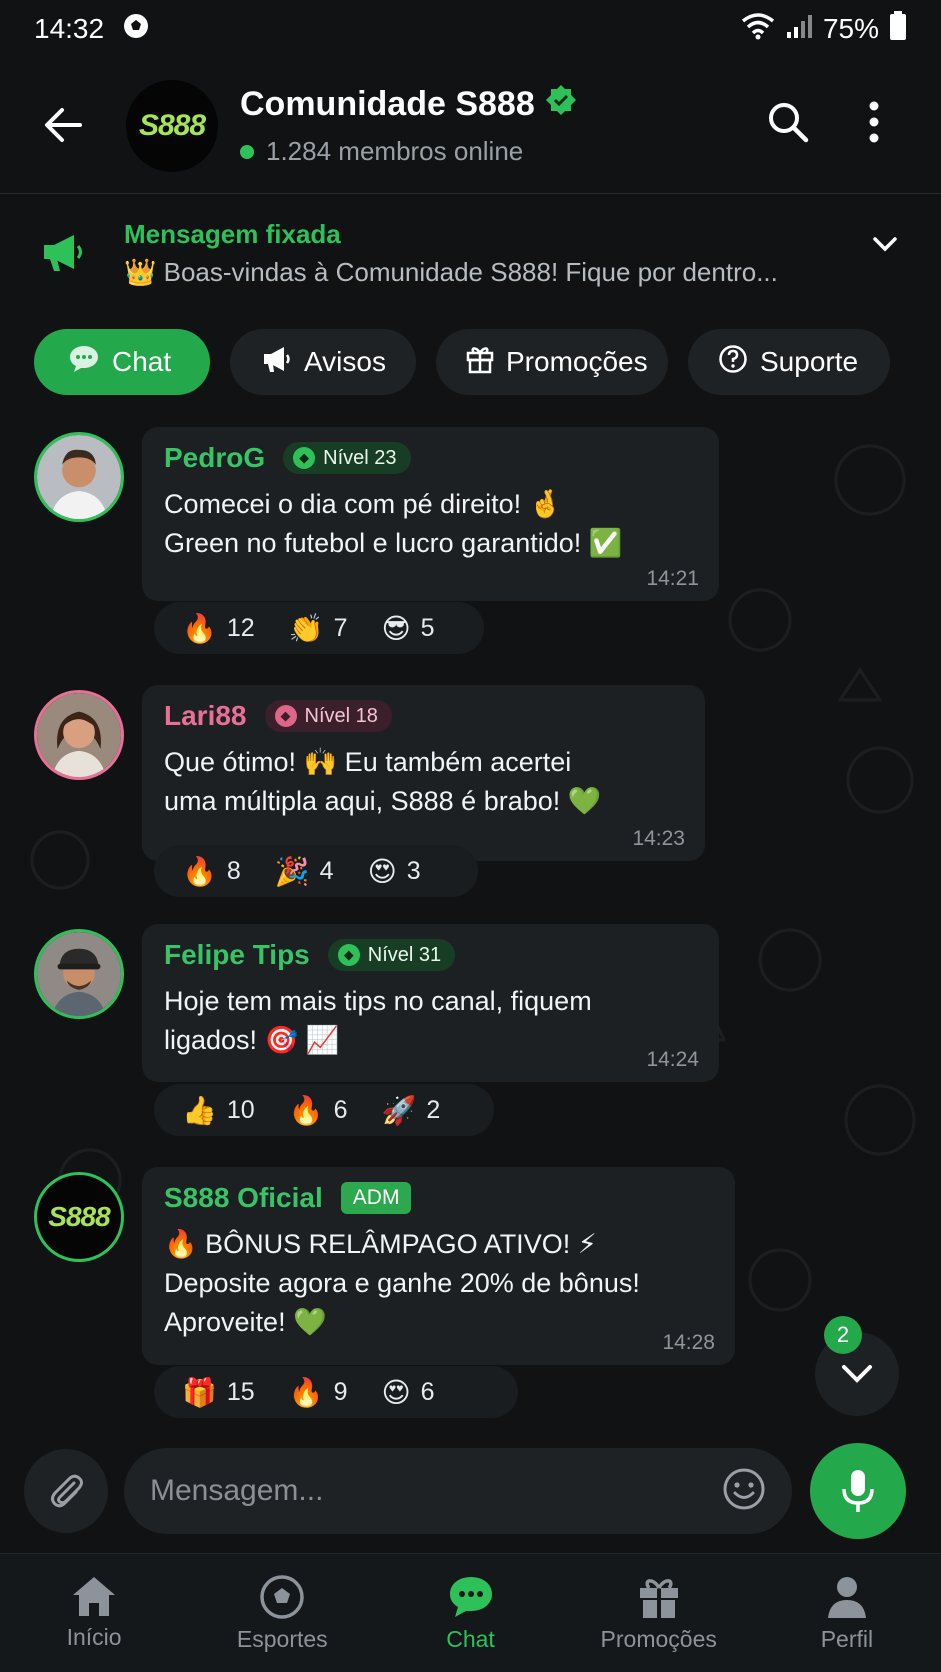  What do you see at coordinates (799, 29) in the screenshot?
I see `signal-icon` at bounding box center [799, 29].